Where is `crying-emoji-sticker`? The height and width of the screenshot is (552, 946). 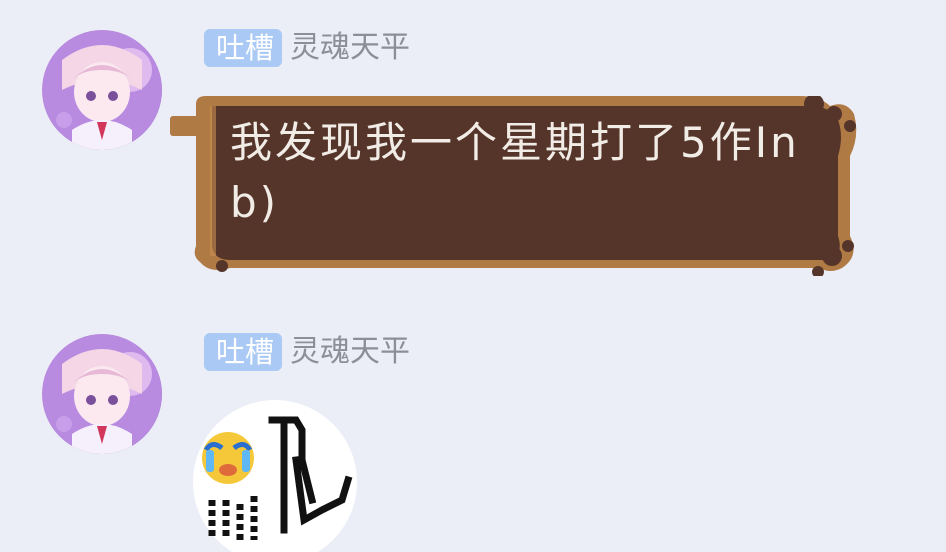 crying-emoji-sticker is located at coordinates (275, 476).